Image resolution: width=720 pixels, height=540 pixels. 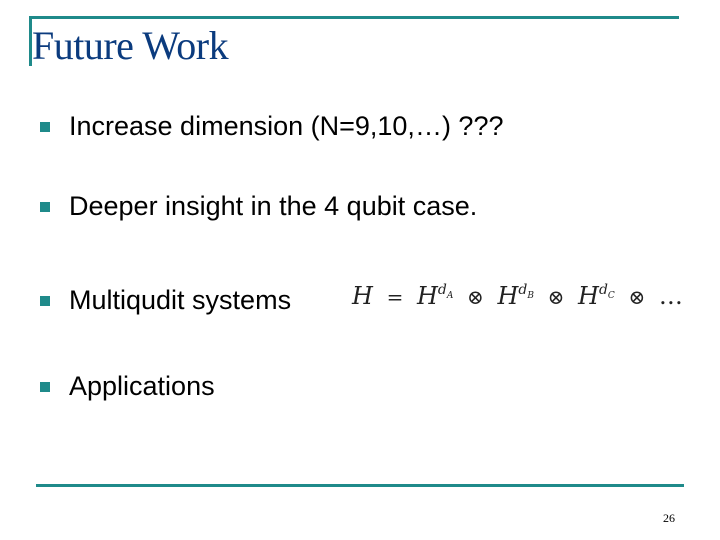 What do you see at coordinates (669, 518) in the screenshot?
I see `page-number: 26` at bounding box center [669, 518].